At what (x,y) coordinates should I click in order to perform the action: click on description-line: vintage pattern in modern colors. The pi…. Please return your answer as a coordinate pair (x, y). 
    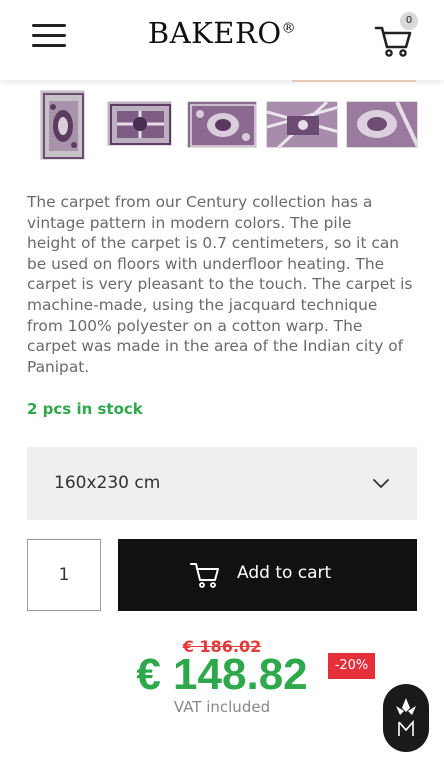
    Looking at the image, I should click on (189, 222).